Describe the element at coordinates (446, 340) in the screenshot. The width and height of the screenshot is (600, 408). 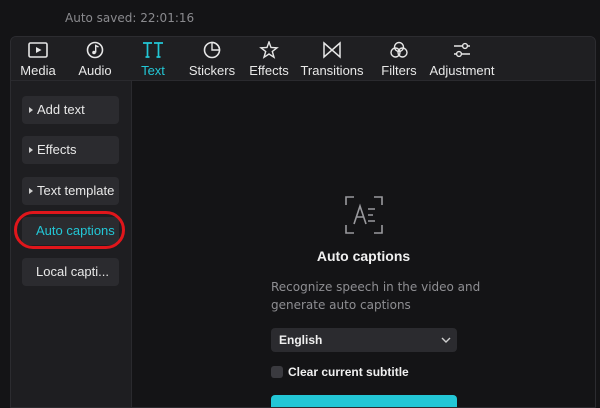
I see `chevron-down-icon` at that location.